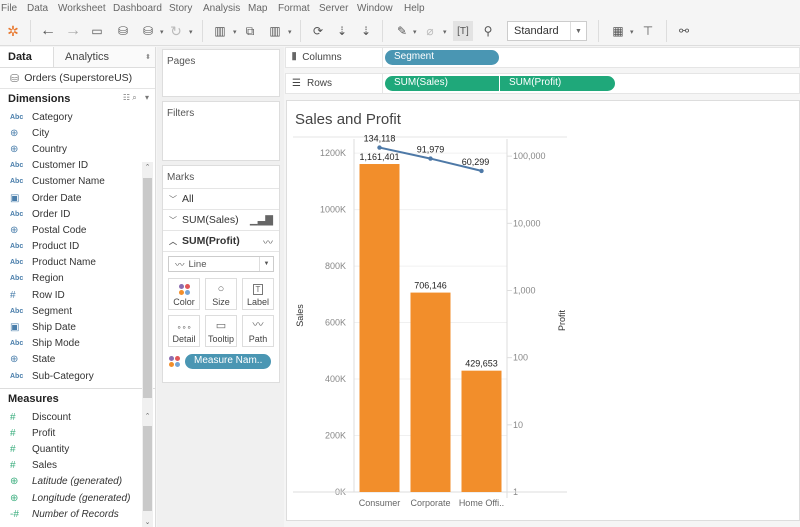 The width and height of the screenshot is (800, 527). I want to click on field-item: Abc Customer ID, so click(77, 166).